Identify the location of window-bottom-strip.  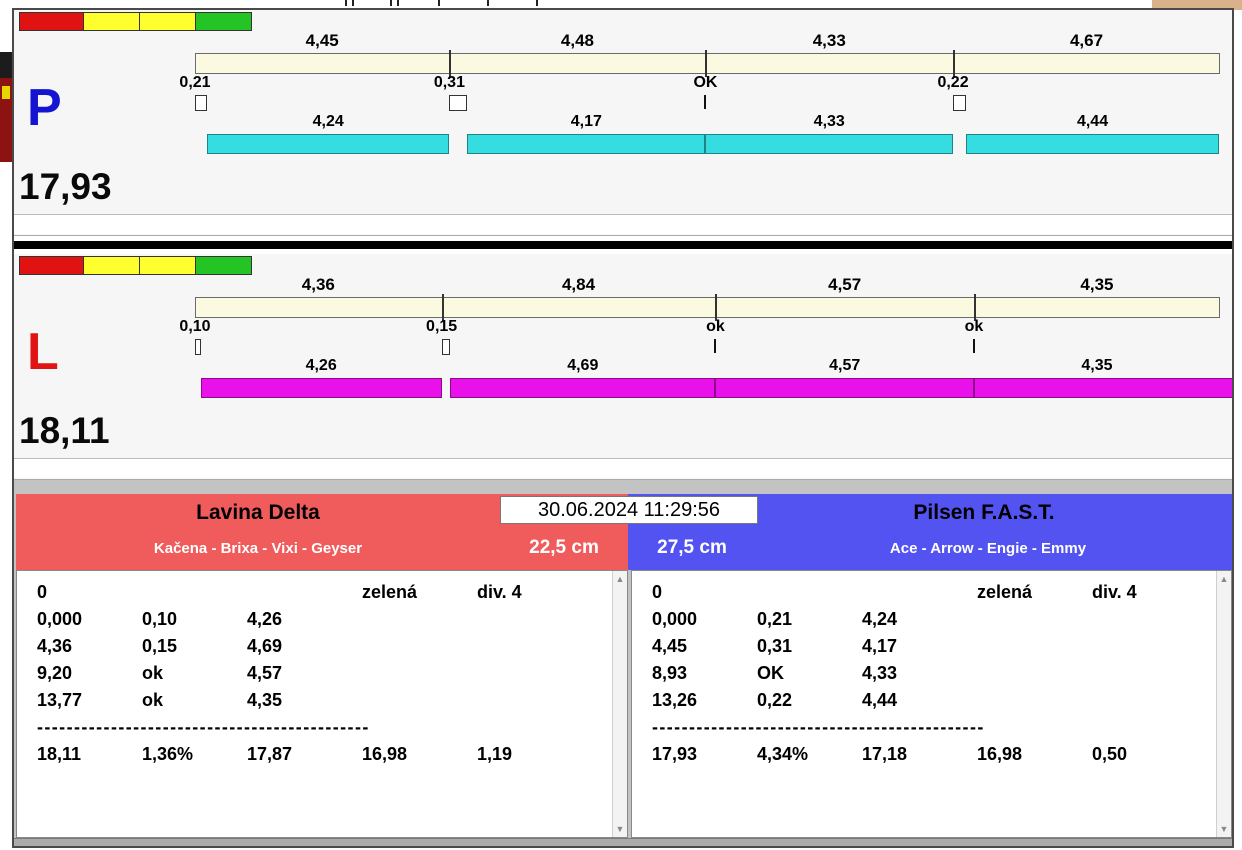
(623, 842).